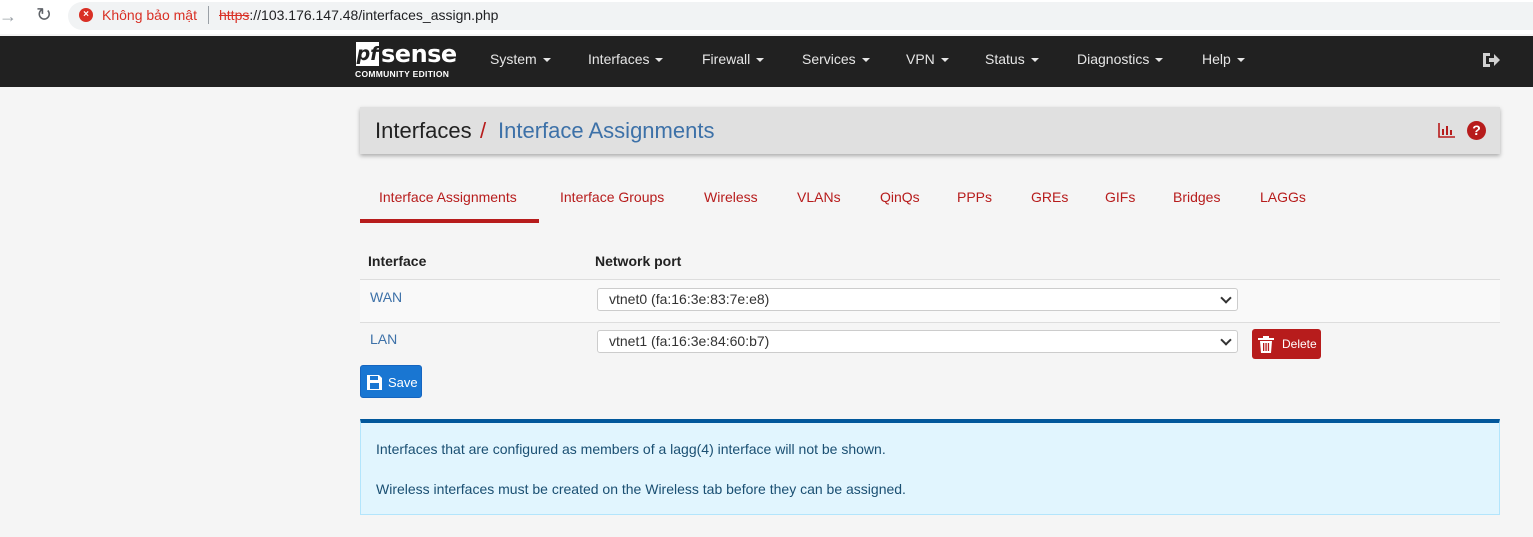  What do you see at coordinates (386, 297) in the screenshot?
I see `interface-link-wan: WAN` at bounding box center [386, 297].